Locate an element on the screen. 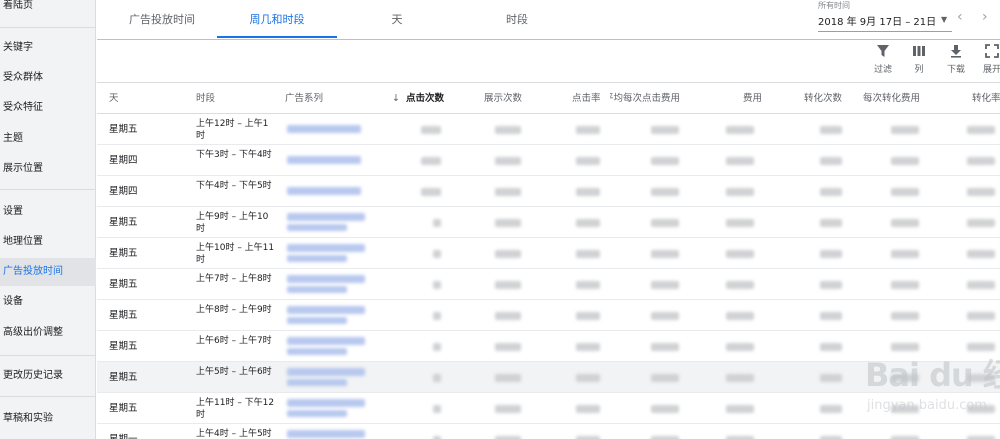  hour-cell: 上午6时 – 上午7时 is located at coordinates (234, 341).